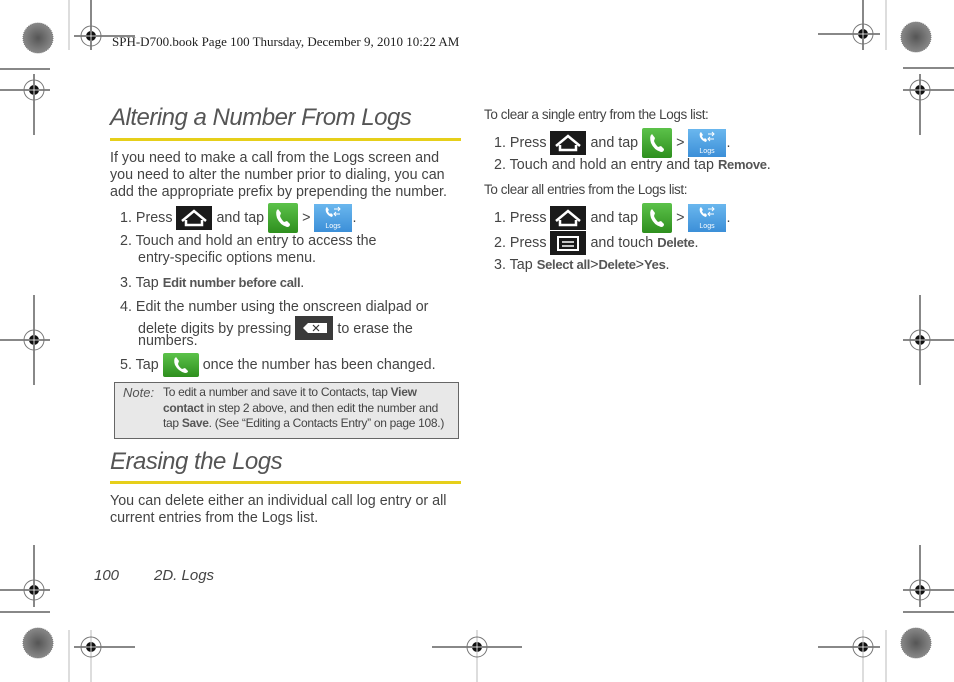 Image resolution: width=954 pixels, height=682 pixels. What do you see at coordinates (227, 258) in the screenshot?
I see `step-2-altering-cont: entry-specific options menu.` at bounding box center [227, 258].